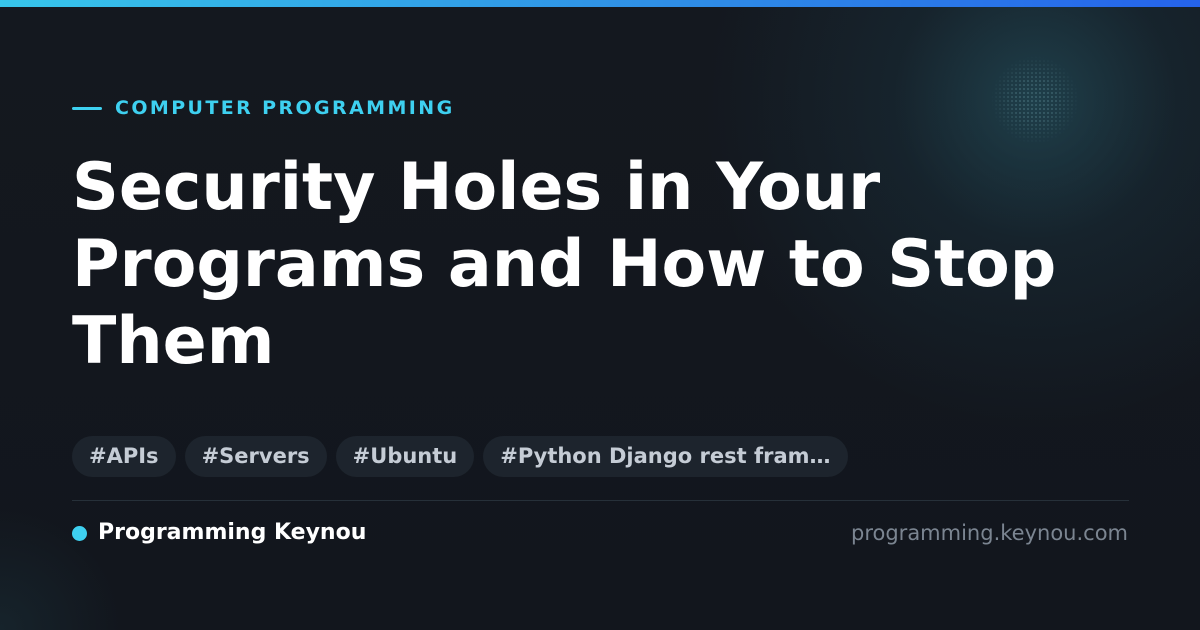 This screenshot has width=1200, height=630. I want to click on site-url: programming.keynou.com, so click(989, 533).